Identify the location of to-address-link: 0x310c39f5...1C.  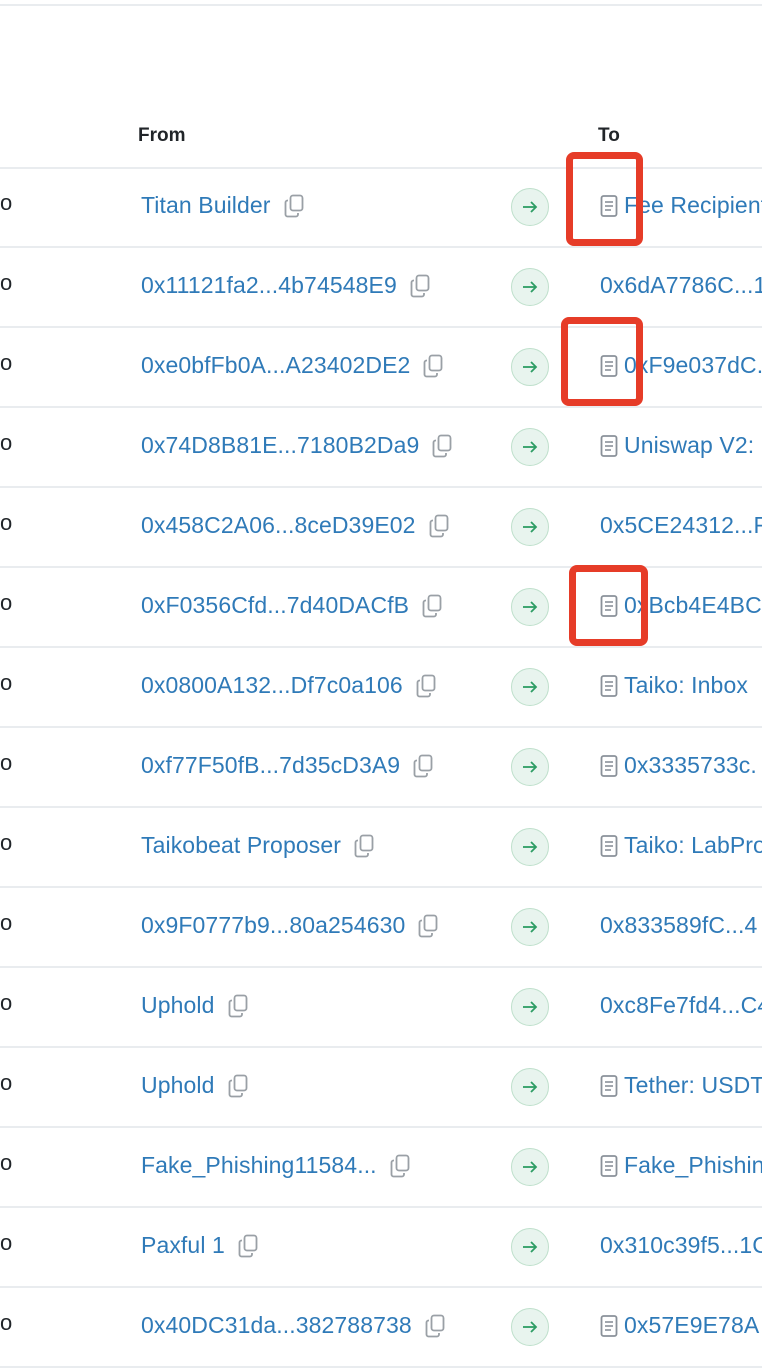
(681, 1245).